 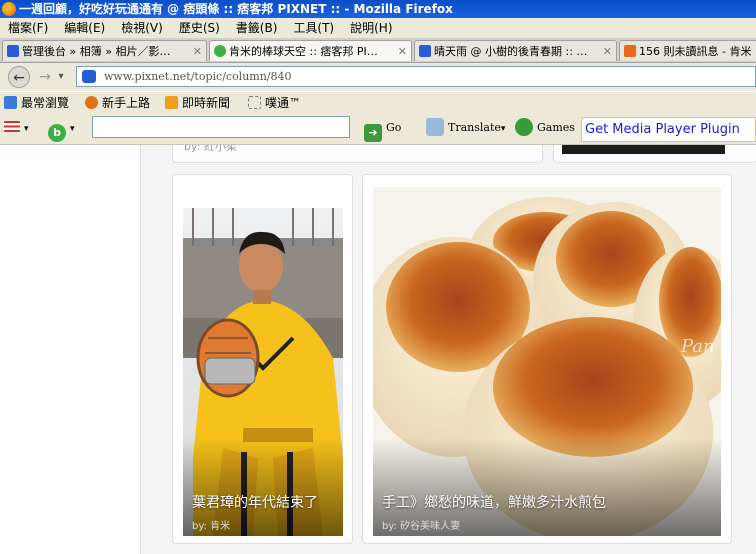 What do you see at coordinates (126, 103) in the screenshot?
I see `bookmark-label: 新手上路` at bounding box center [126, 103].